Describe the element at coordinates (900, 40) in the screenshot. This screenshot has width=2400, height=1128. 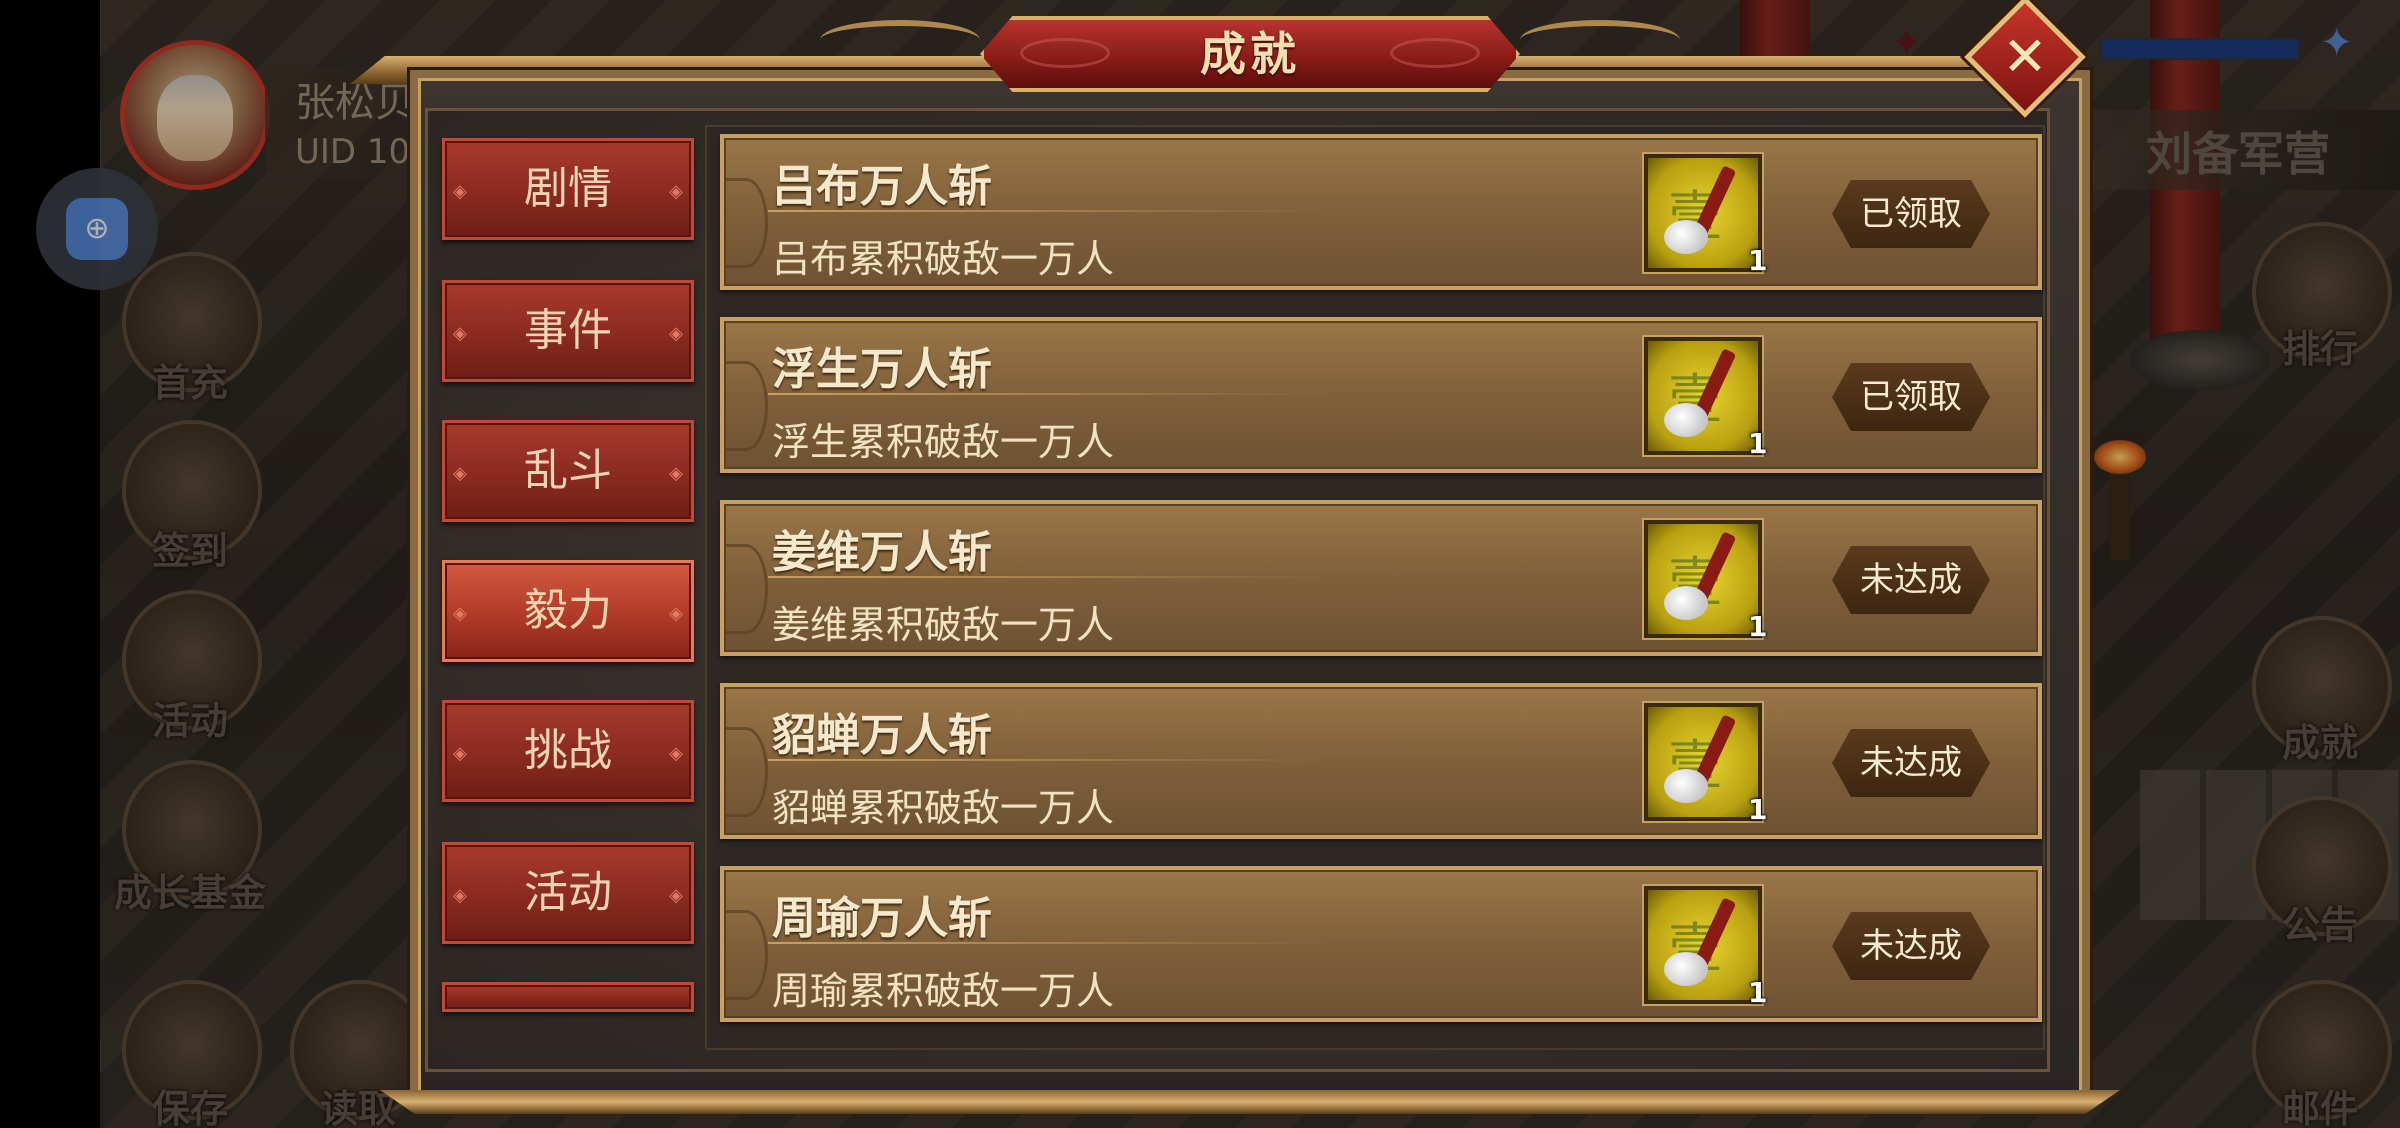
I see `title-ornament-left` at that location.